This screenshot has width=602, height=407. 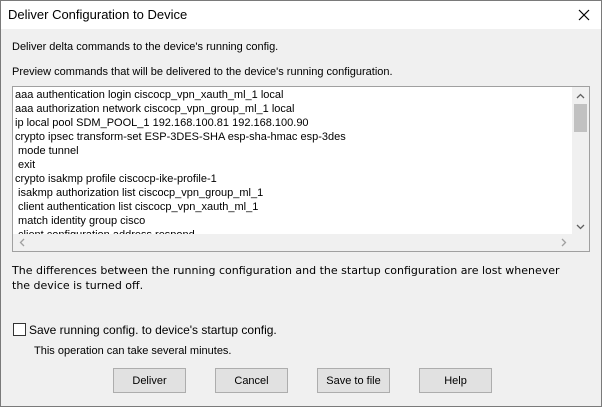 What do you see at coordinates (580, 118) in the screenshot?
I see `vertical-scroll-thumb` at bounding box center [580, 118].